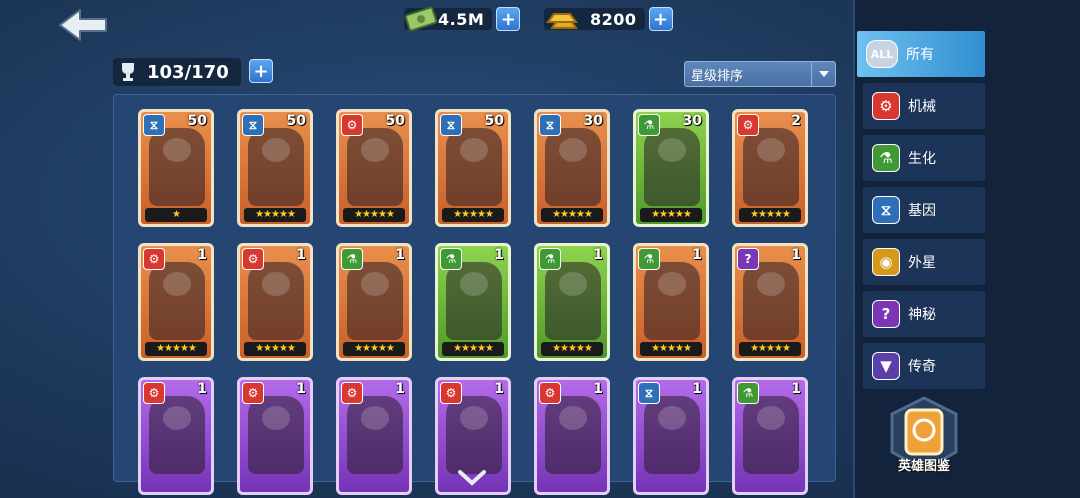  What do you see at coordinates (924, 442) in the screenshot?
I see `hero-codex-button: 英雄图鉴` at bounding box center [924, 442].